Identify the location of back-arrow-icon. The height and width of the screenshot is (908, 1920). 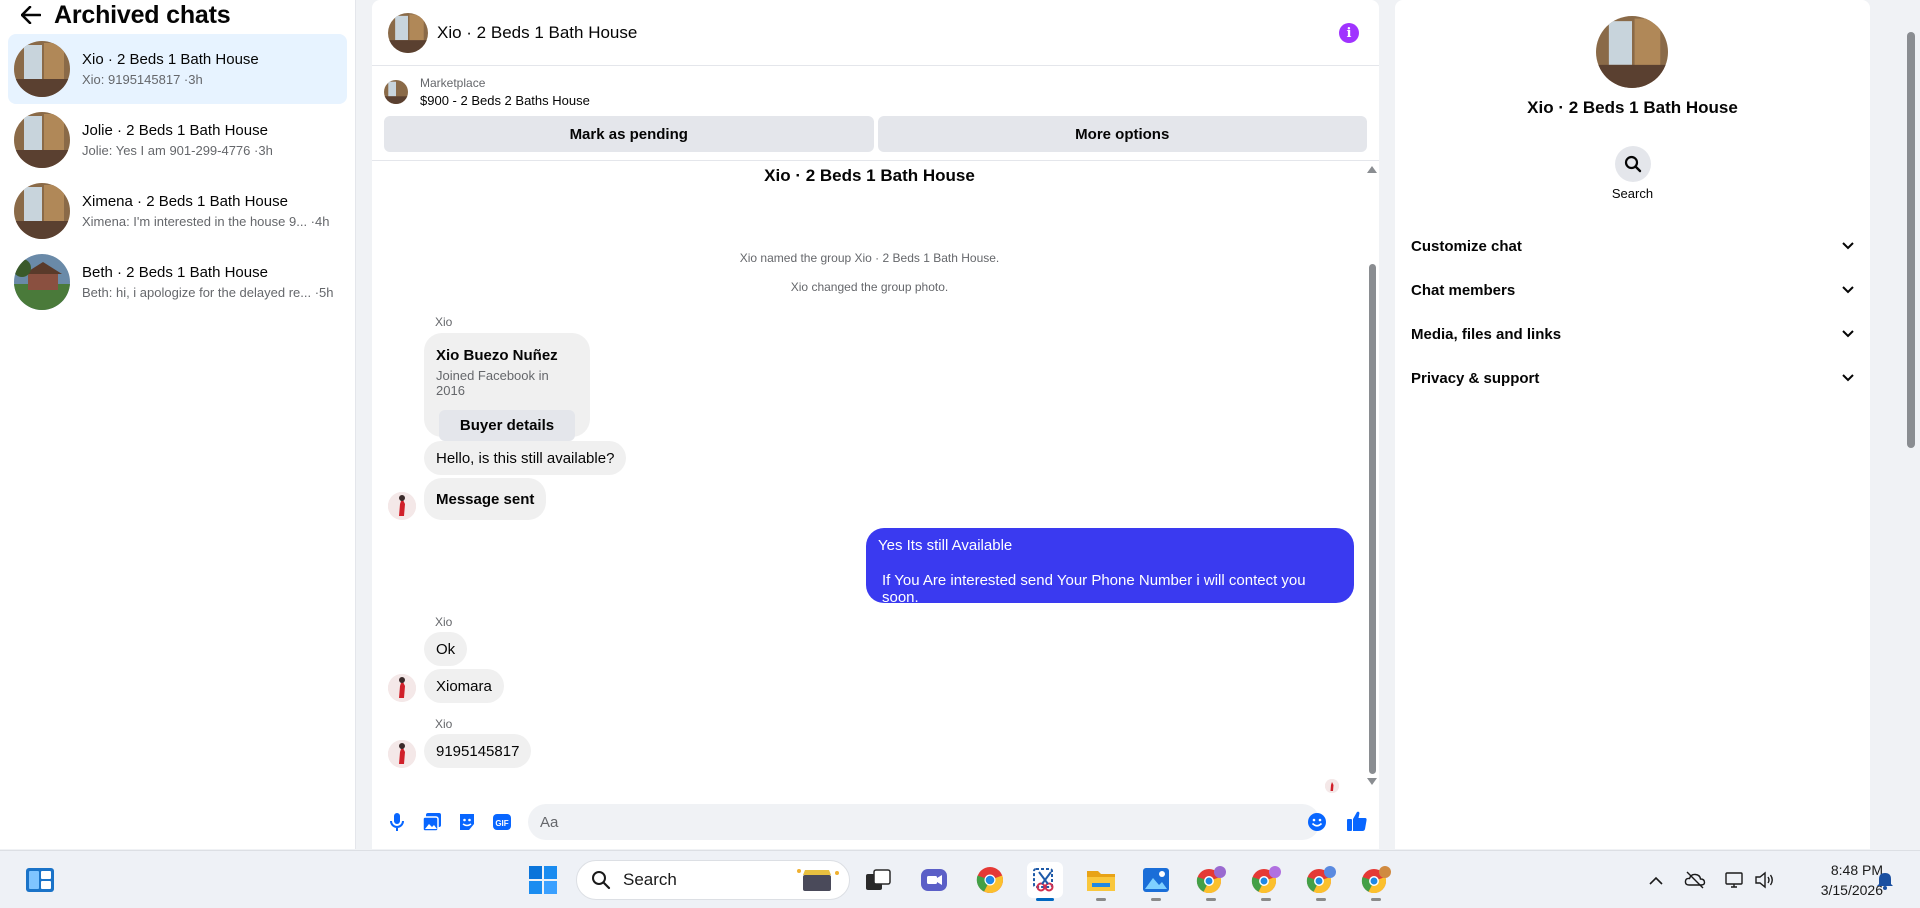
(31, 15).